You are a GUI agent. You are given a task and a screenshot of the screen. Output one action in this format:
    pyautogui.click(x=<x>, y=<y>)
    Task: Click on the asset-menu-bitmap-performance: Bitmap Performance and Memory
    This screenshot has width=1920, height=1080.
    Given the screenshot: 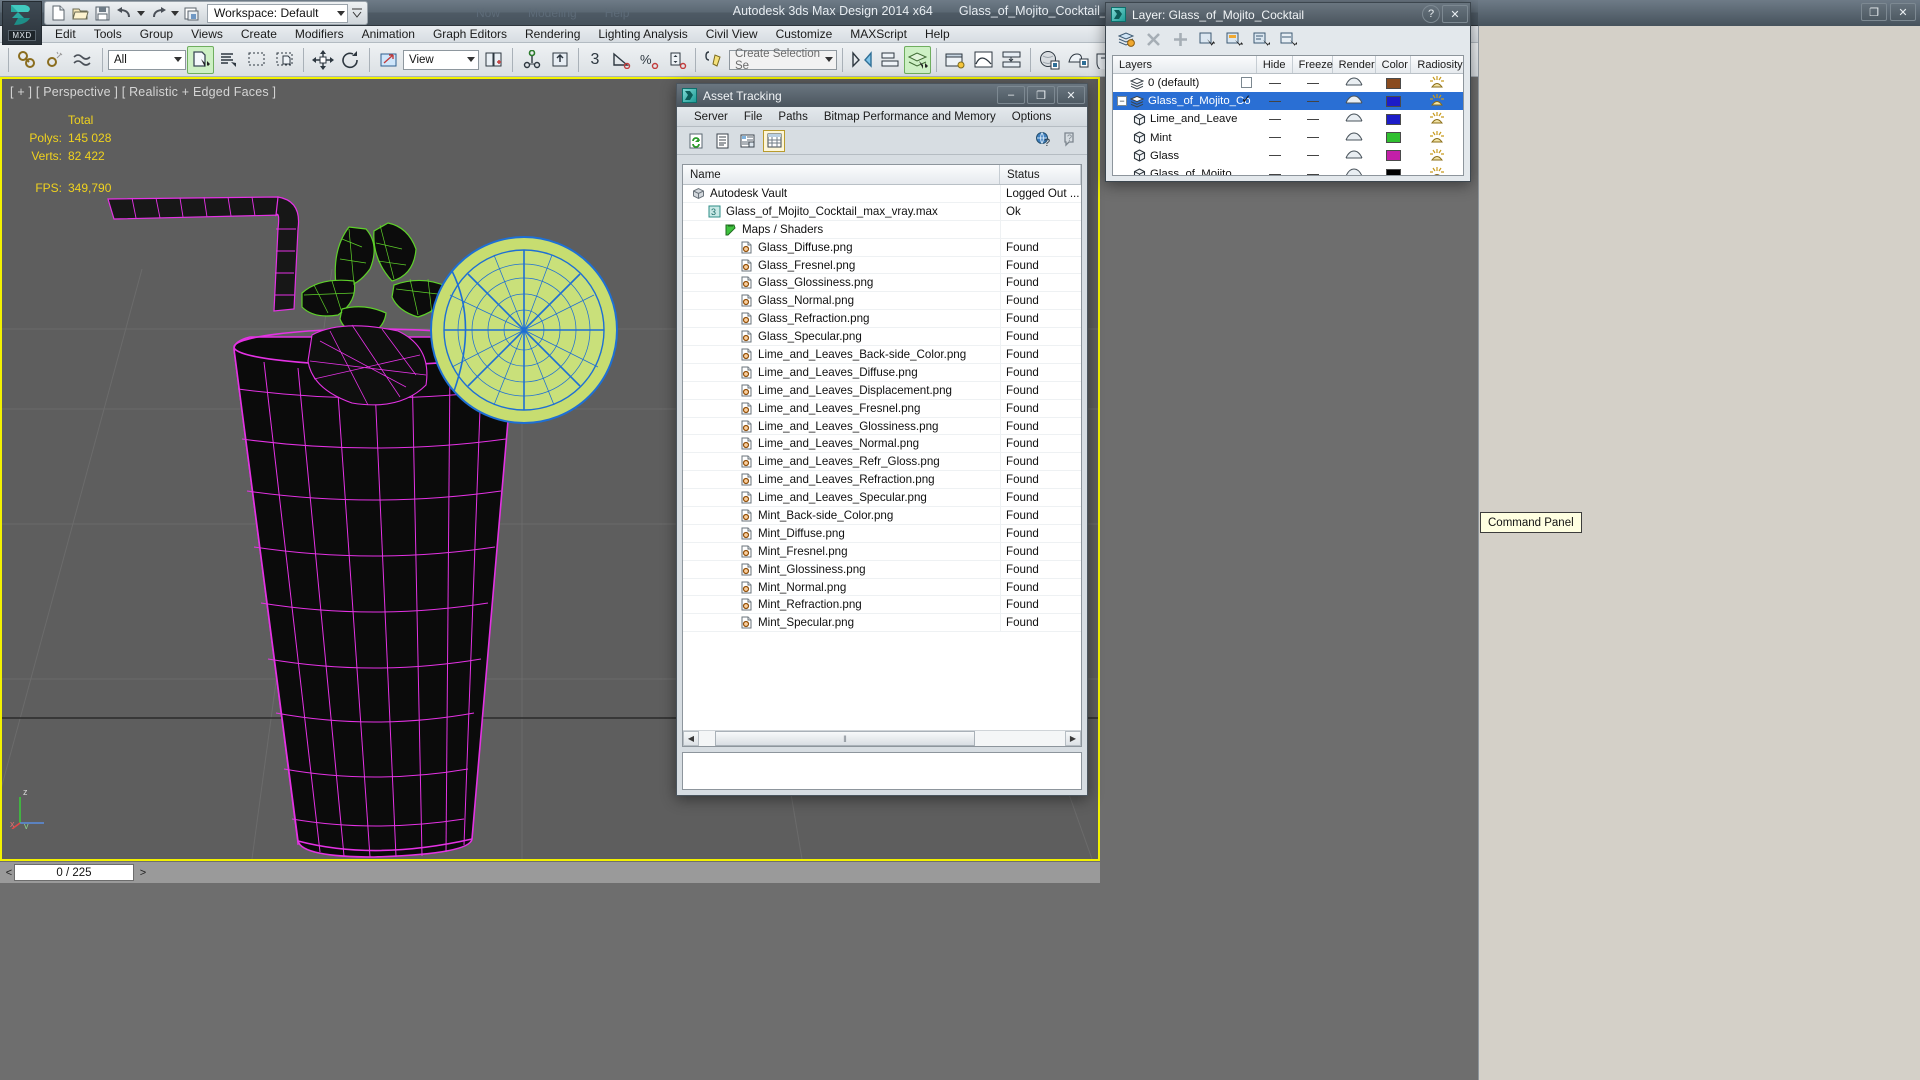 What is the action you would take?
    pyautogui.click(x=910, y=117)
    